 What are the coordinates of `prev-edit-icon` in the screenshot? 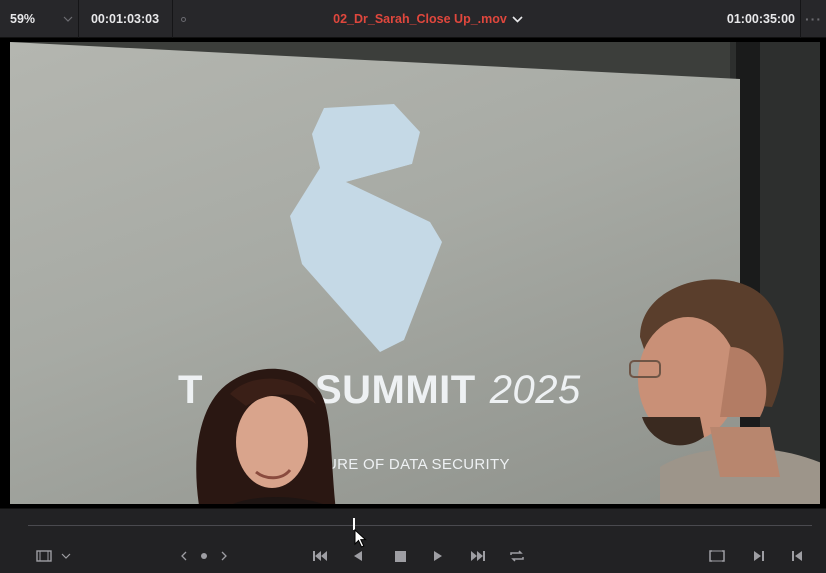 It's located at (797, 556).